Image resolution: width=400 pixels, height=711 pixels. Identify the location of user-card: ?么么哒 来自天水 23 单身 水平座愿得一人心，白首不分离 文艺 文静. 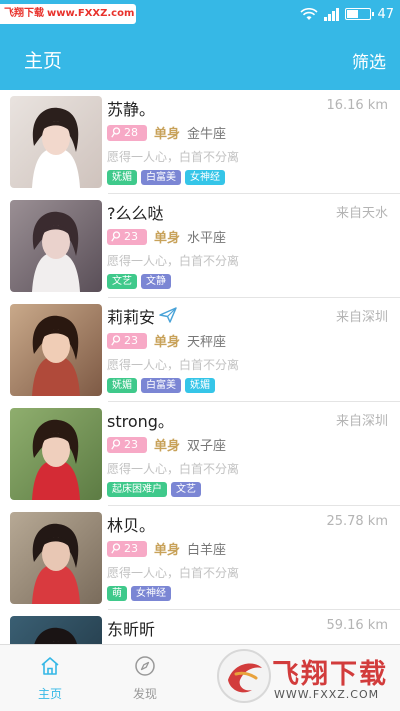
(200, 246).